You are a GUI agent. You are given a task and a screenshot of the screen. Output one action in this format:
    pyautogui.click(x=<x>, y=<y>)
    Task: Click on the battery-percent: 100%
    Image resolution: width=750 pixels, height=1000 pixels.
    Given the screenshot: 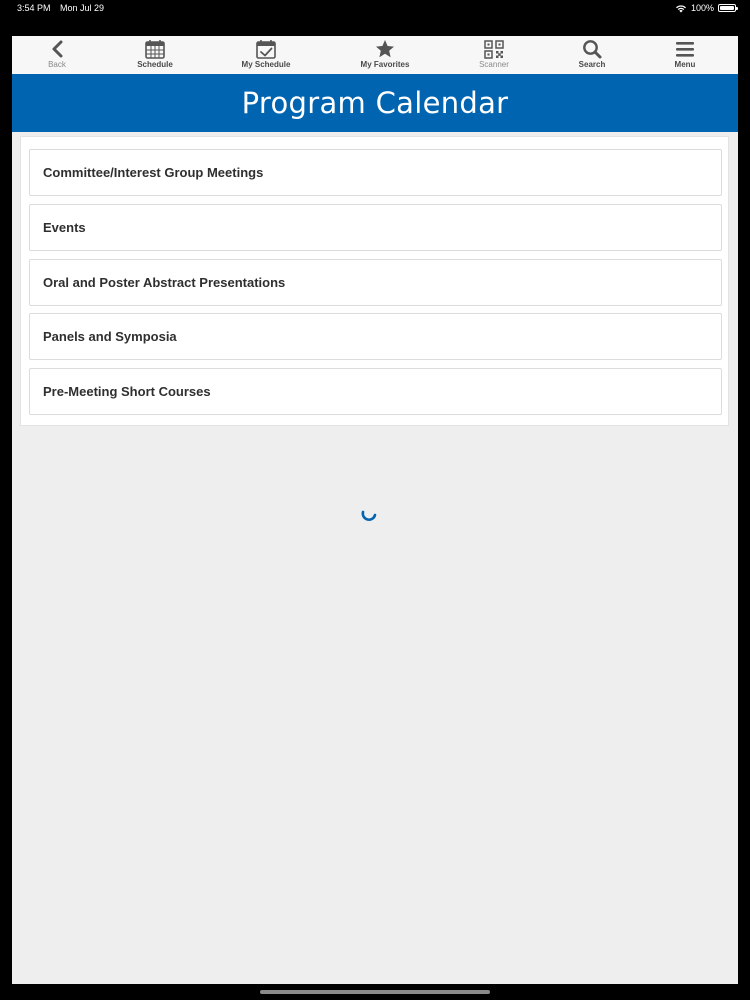 What is the action you would take?
    pyautogui.click(x=702, y=8)
    